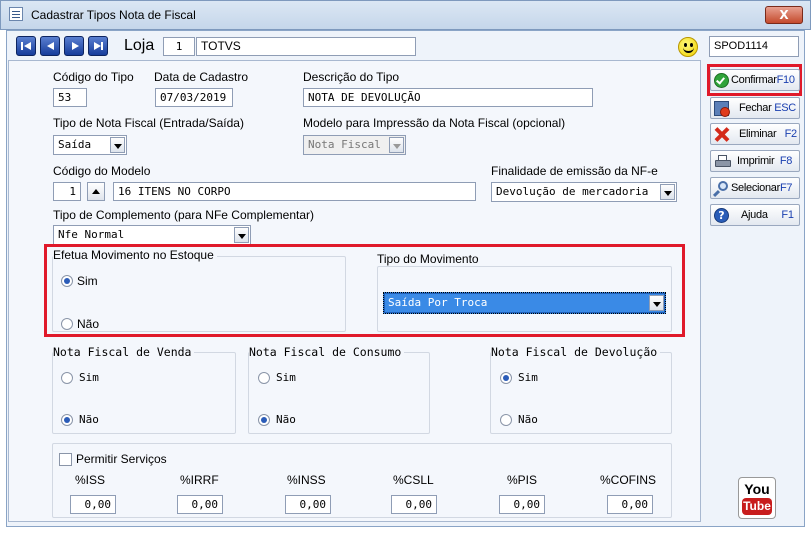 The width and height of the screenshot is (811, 533). What do you see at coordinates (179, 46) in the screenshot?
I see `loja-number-field: 1` at bounding box center [179, 46].